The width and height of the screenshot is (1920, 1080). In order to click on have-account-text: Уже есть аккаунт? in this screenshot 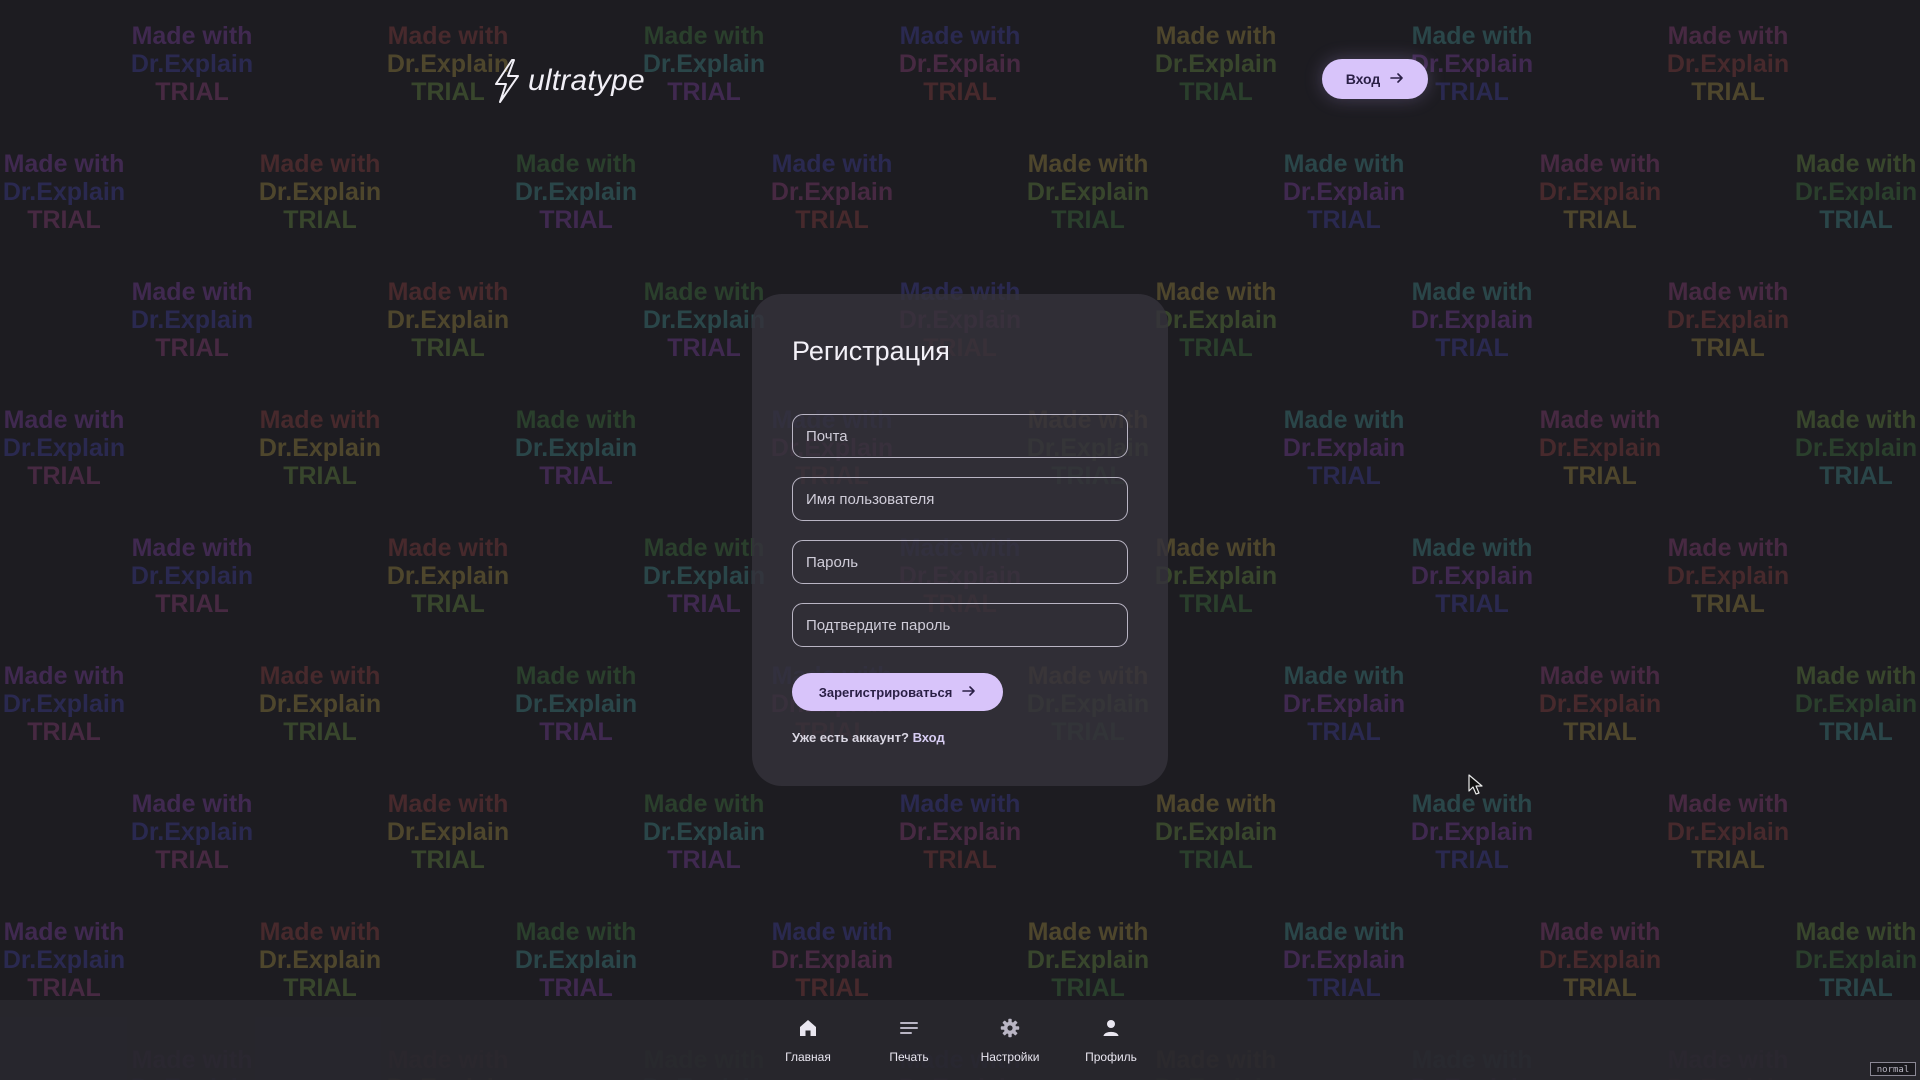, I will do `click(850, 737)`.